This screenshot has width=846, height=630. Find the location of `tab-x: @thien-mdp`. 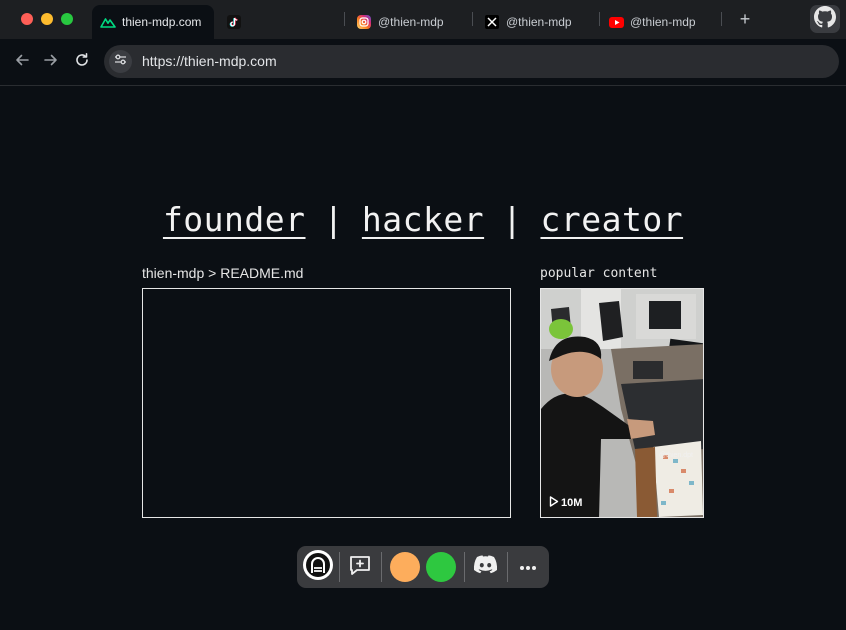

tab-x: @thien-mdp is located at coordinates (528, 22).